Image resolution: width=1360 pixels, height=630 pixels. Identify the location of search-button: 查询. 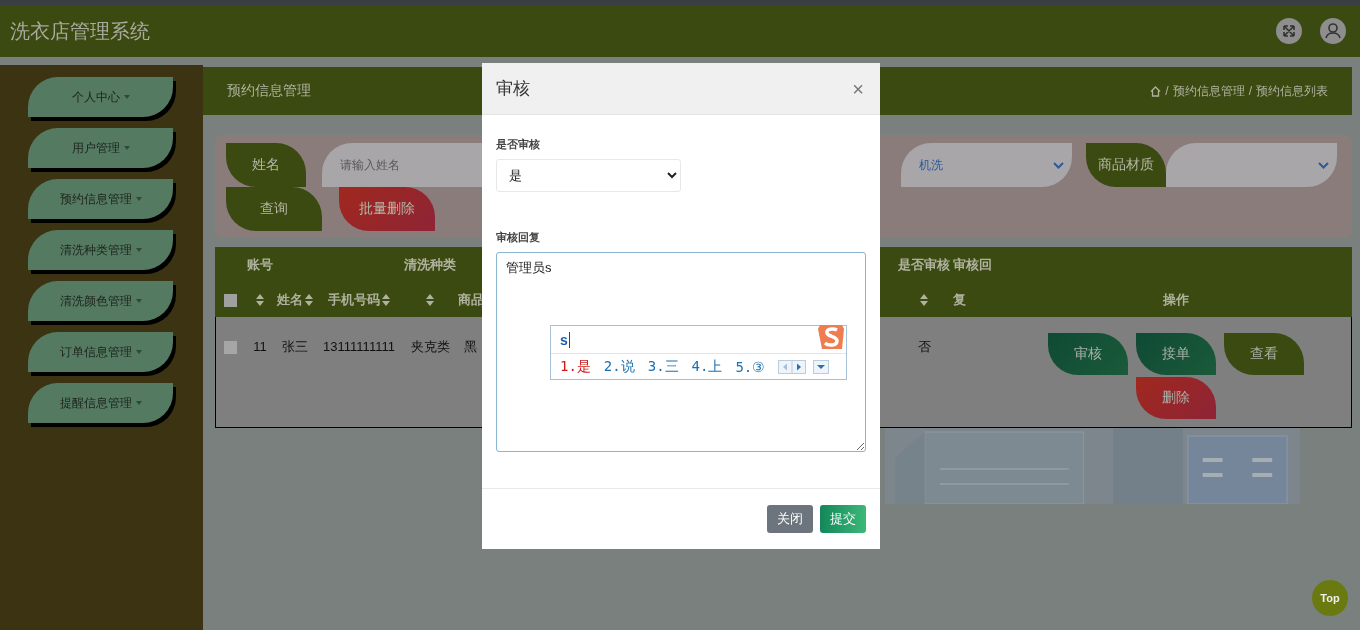
(274, 209).